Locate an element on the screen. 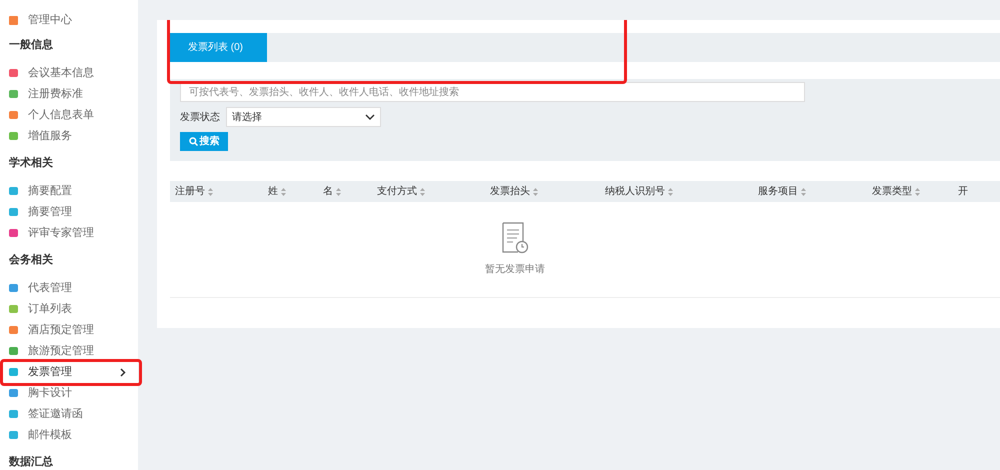  sidebar-item: 增值服务 is located at coordinates (69, 136).